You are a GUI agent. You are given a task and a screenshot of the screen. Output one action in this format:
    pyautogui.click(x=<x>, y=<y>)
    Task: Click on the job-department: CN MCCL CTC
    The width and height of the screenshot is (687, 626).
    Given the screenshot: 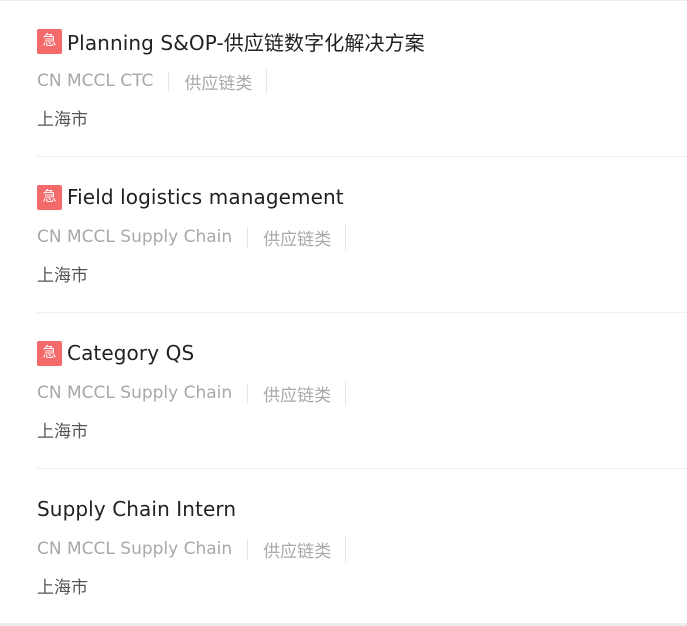 What is the action you would take?
    pyautogui.click(x=103, y=81)
    